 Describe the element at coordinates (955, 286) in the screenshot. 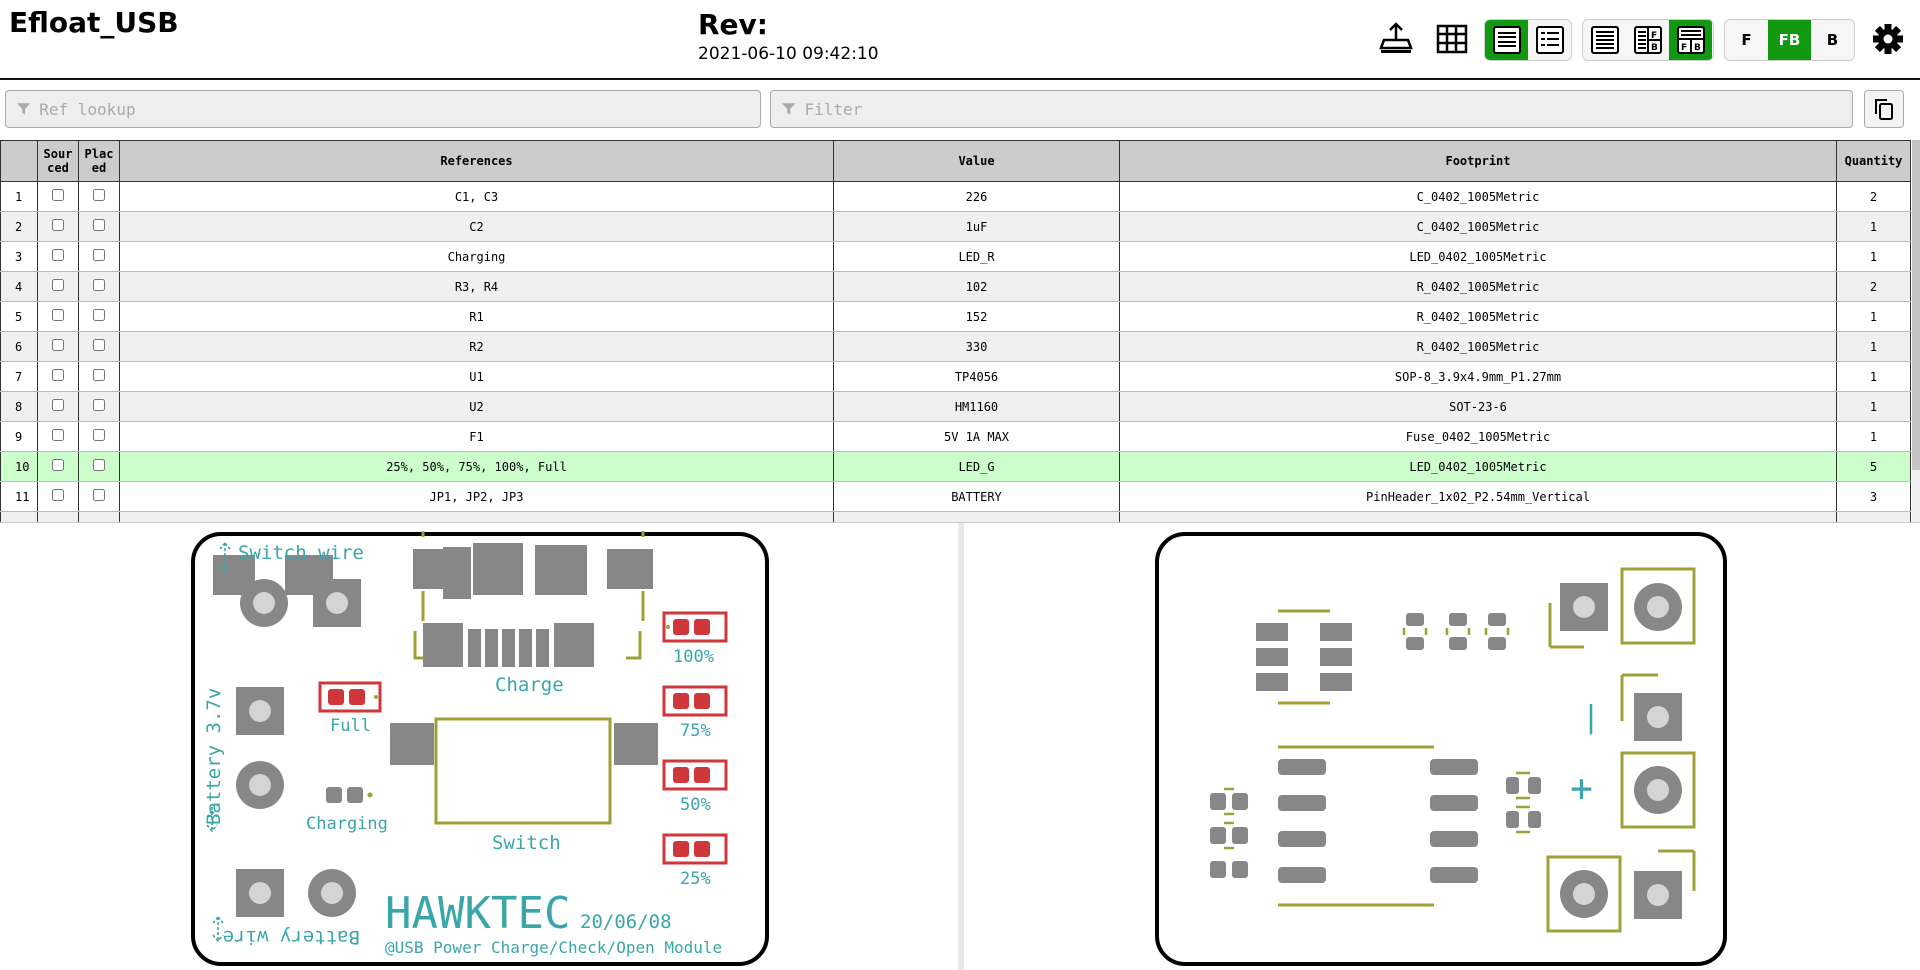

I see `bom-row: 4 R3, R4 102 R_0402_1005Metric 2` at that location.